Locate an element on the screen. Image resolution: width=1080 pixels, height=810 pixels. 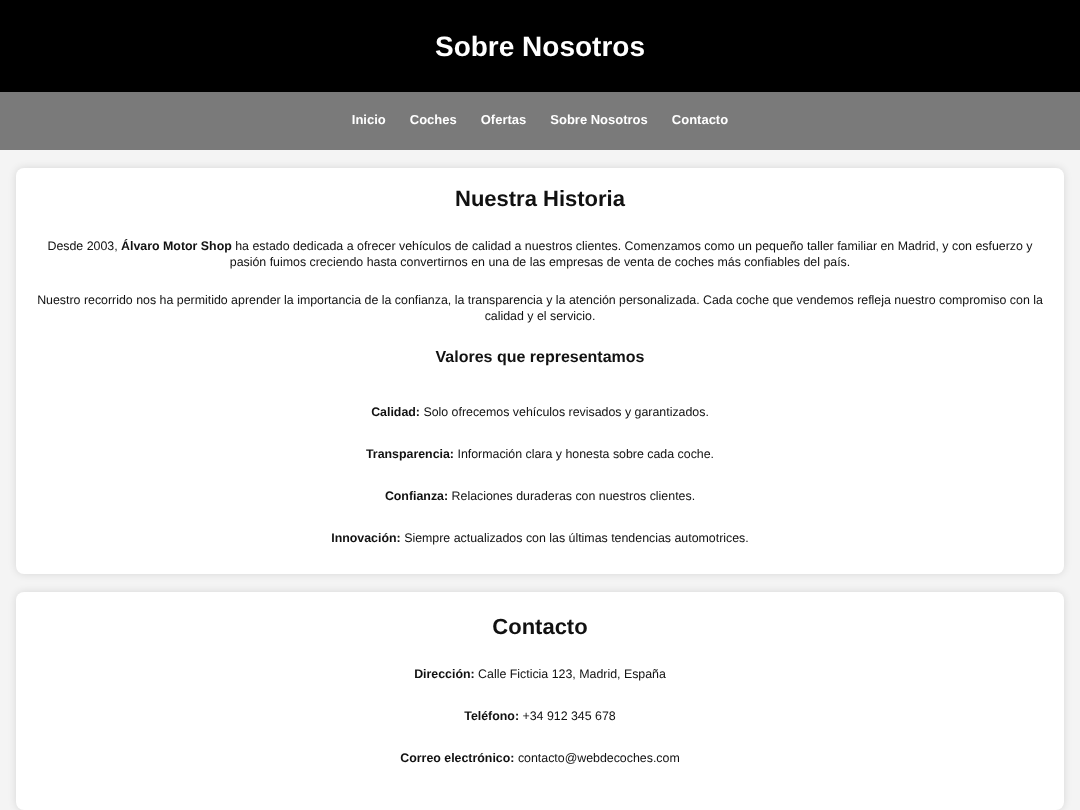
subheading: Valores que representamos is located at coordinates (540, 357).